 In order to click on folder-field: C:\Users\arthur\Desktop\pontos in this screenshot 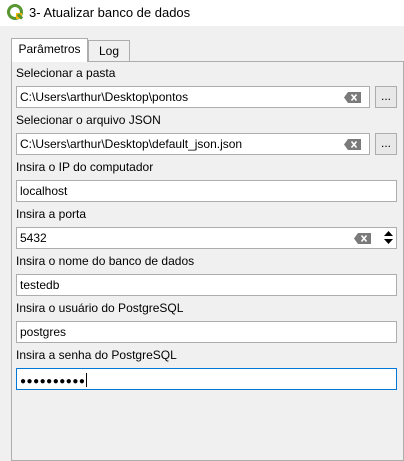, I will do `click(193, 97)`.